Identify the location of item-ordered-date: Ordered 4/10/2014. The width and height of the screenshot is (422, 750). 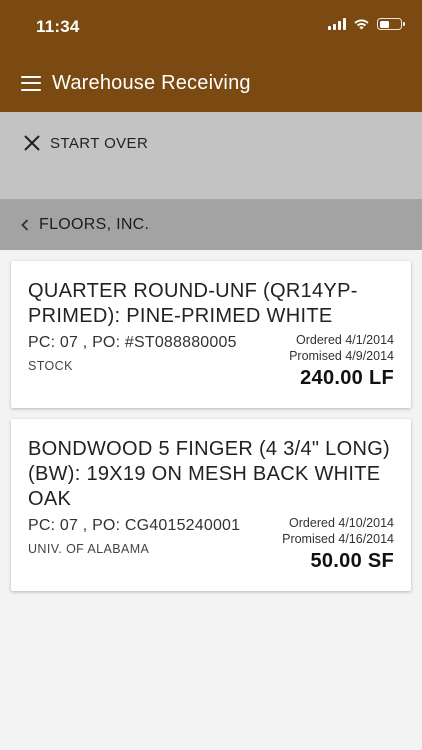
(341, 523).